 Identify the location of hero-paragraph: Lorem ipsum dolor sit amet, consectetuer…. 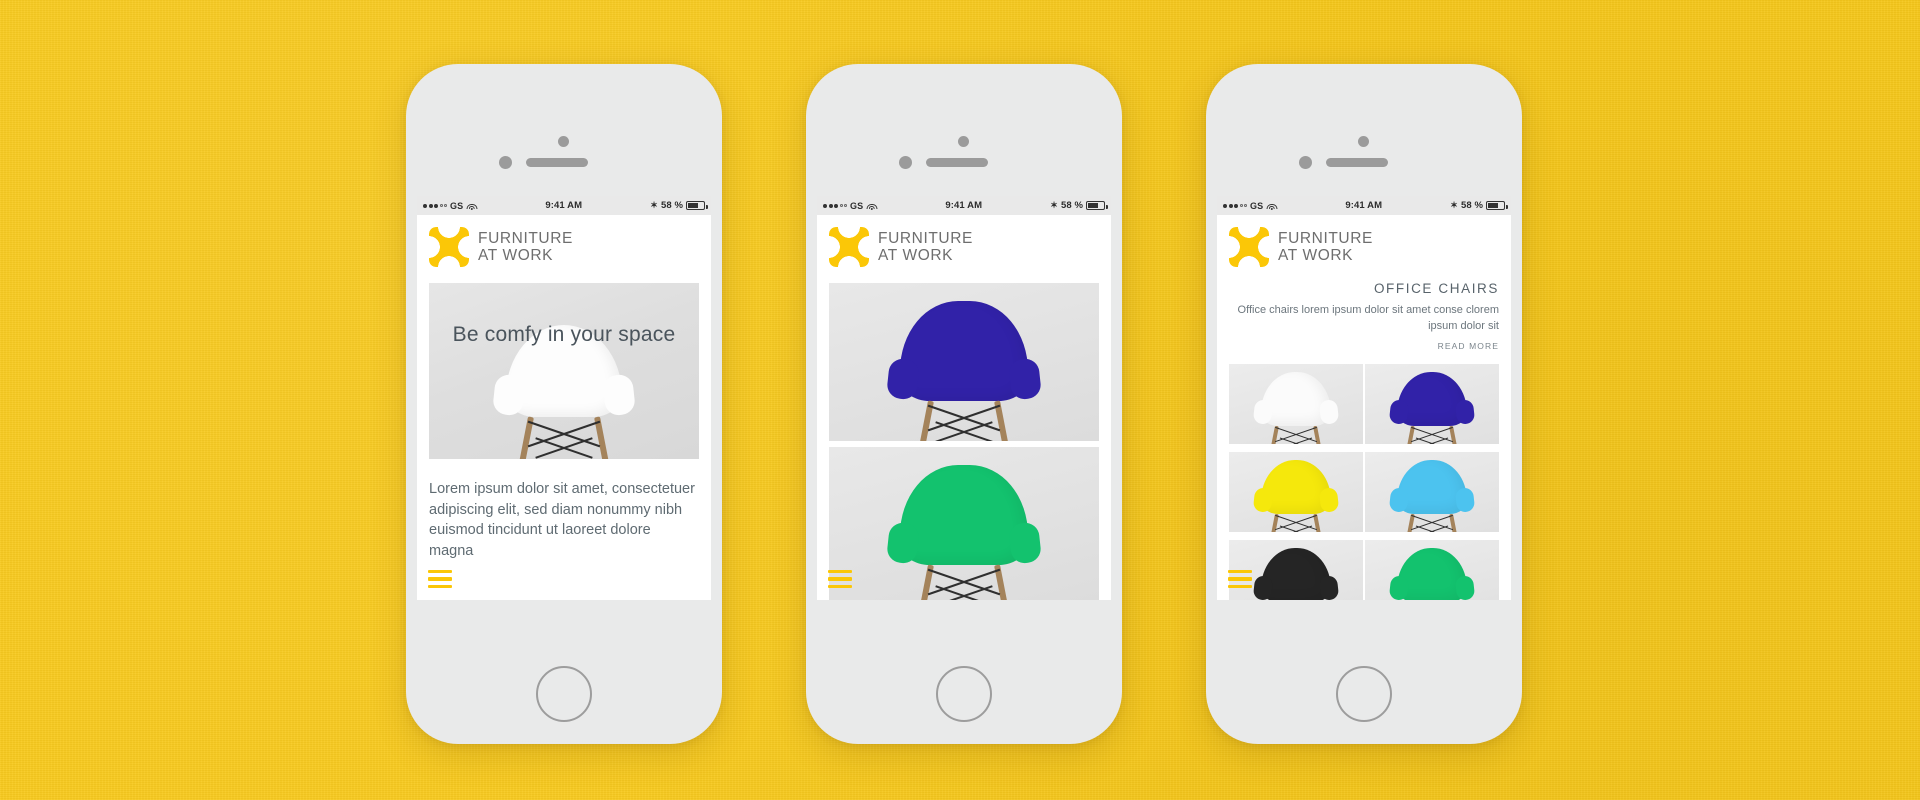
(562, 520).